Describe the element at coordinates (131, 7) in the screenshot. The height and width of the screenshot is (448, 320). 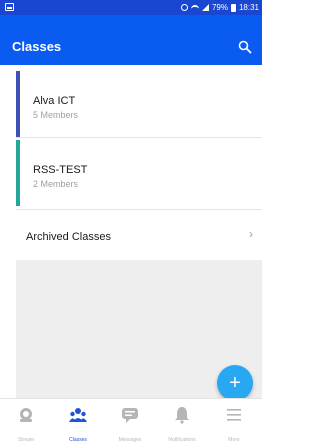
I see `status-bar: 79% 18:31` at that location.